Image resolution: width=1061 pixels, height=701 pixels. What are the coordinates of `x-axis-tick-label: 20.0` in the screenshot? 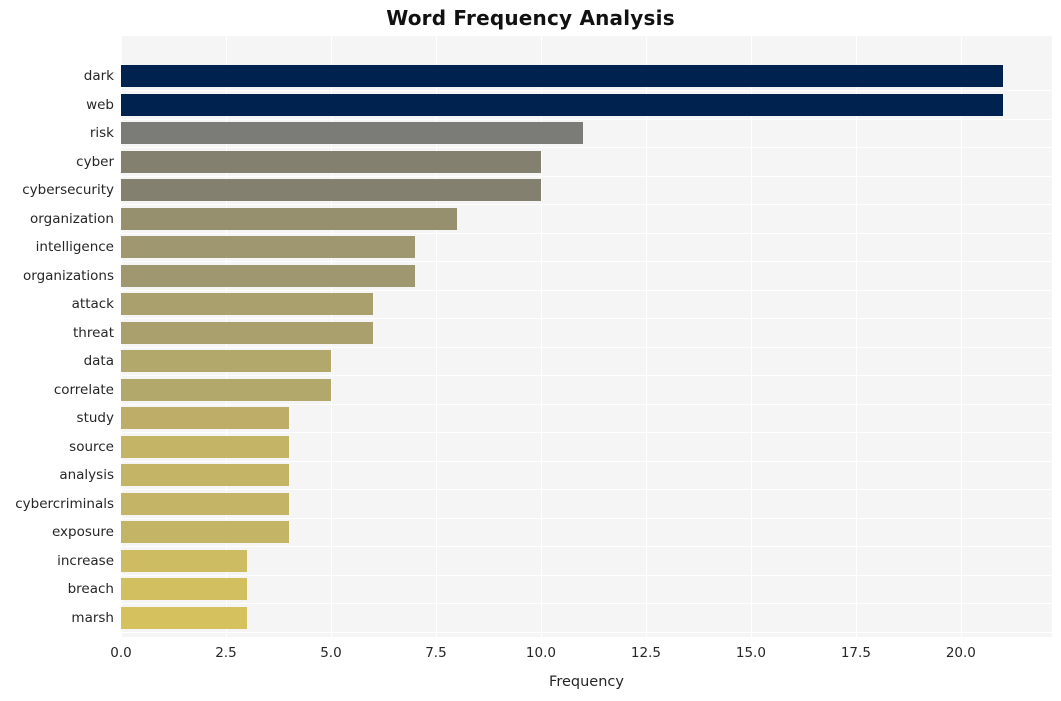 It's located at (960, 653).